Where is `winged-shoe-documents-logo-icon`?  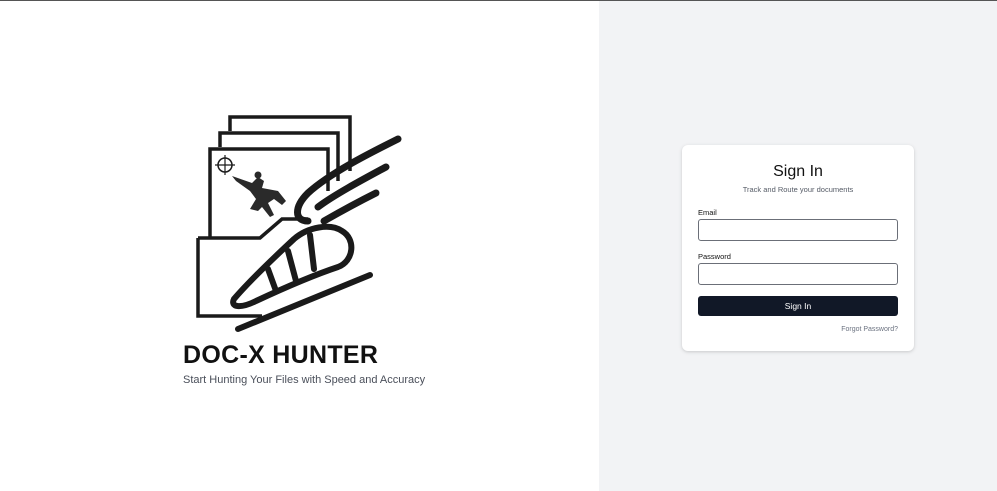
winged-shoe-documents-logo-icon is located at coordinates (299, 223).